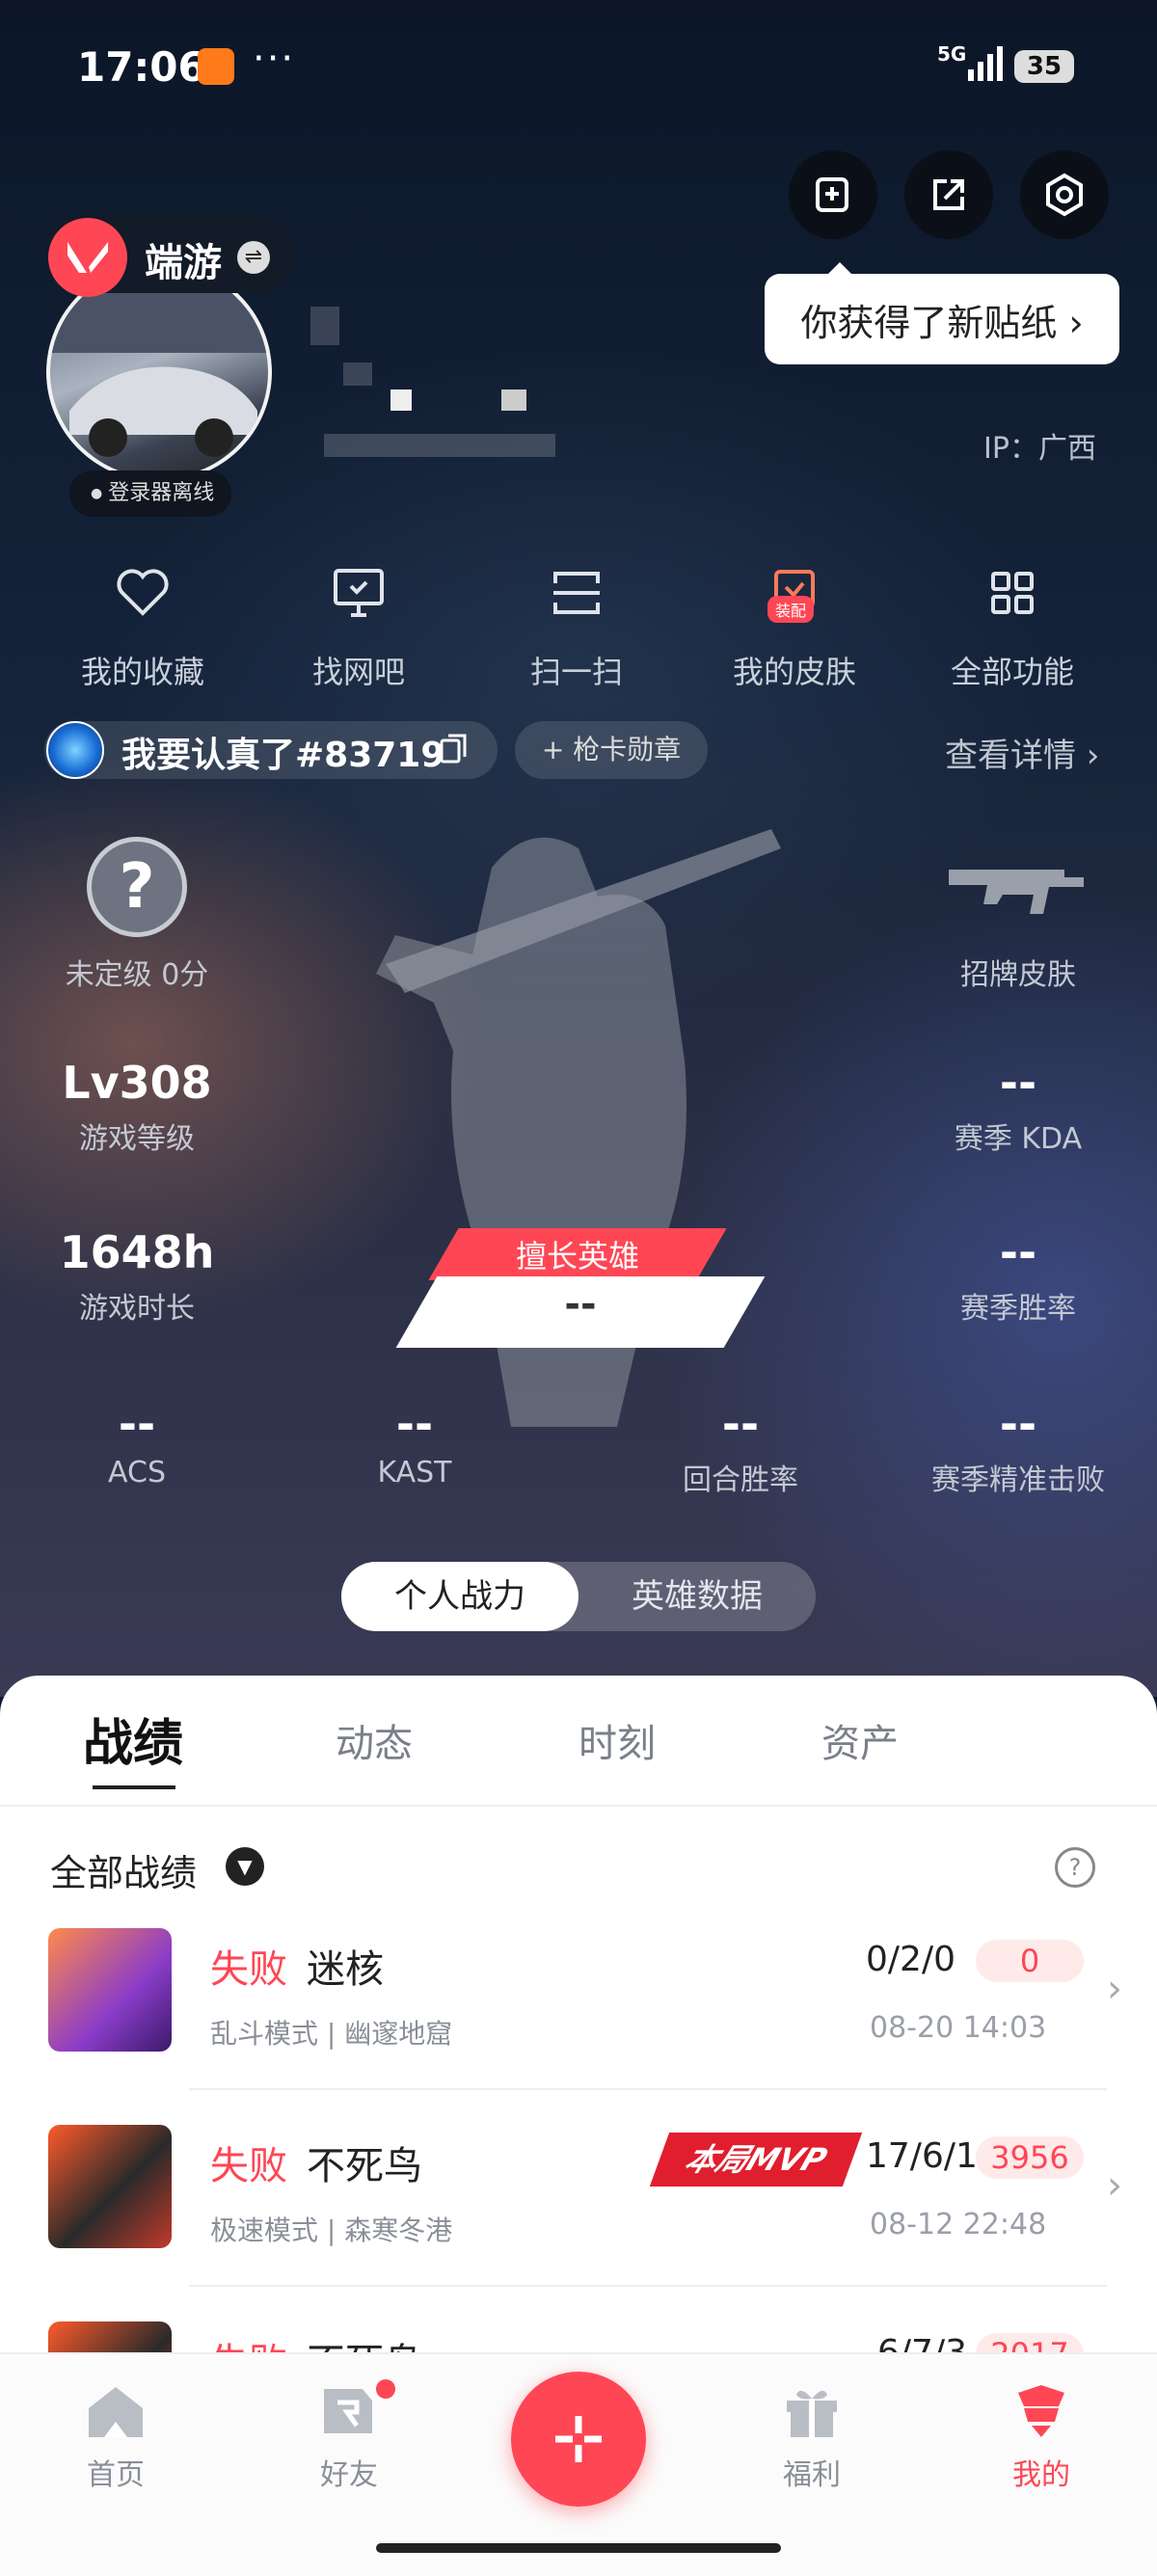 The height and width of the screenshot is (2576, 1157). What do you see at coordinates (143, 593) in the screenshot?
I see `heart-icon` at bounding box center [143, 593].